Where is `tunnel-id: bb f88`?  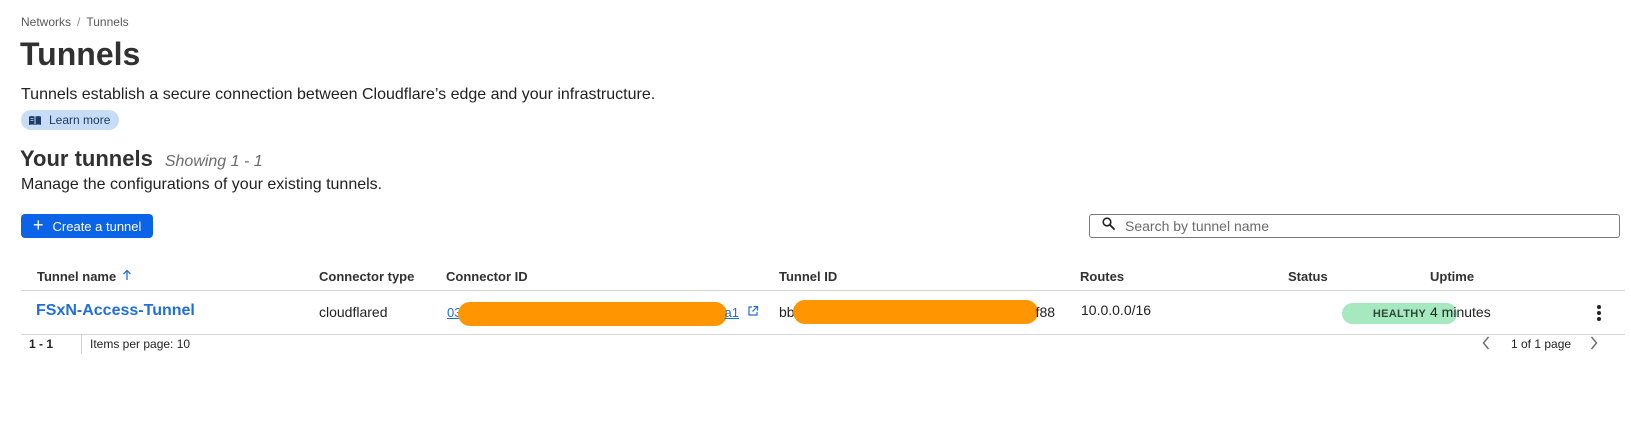
tunnel-id: bb f88 is located at coordinates (917, 312).